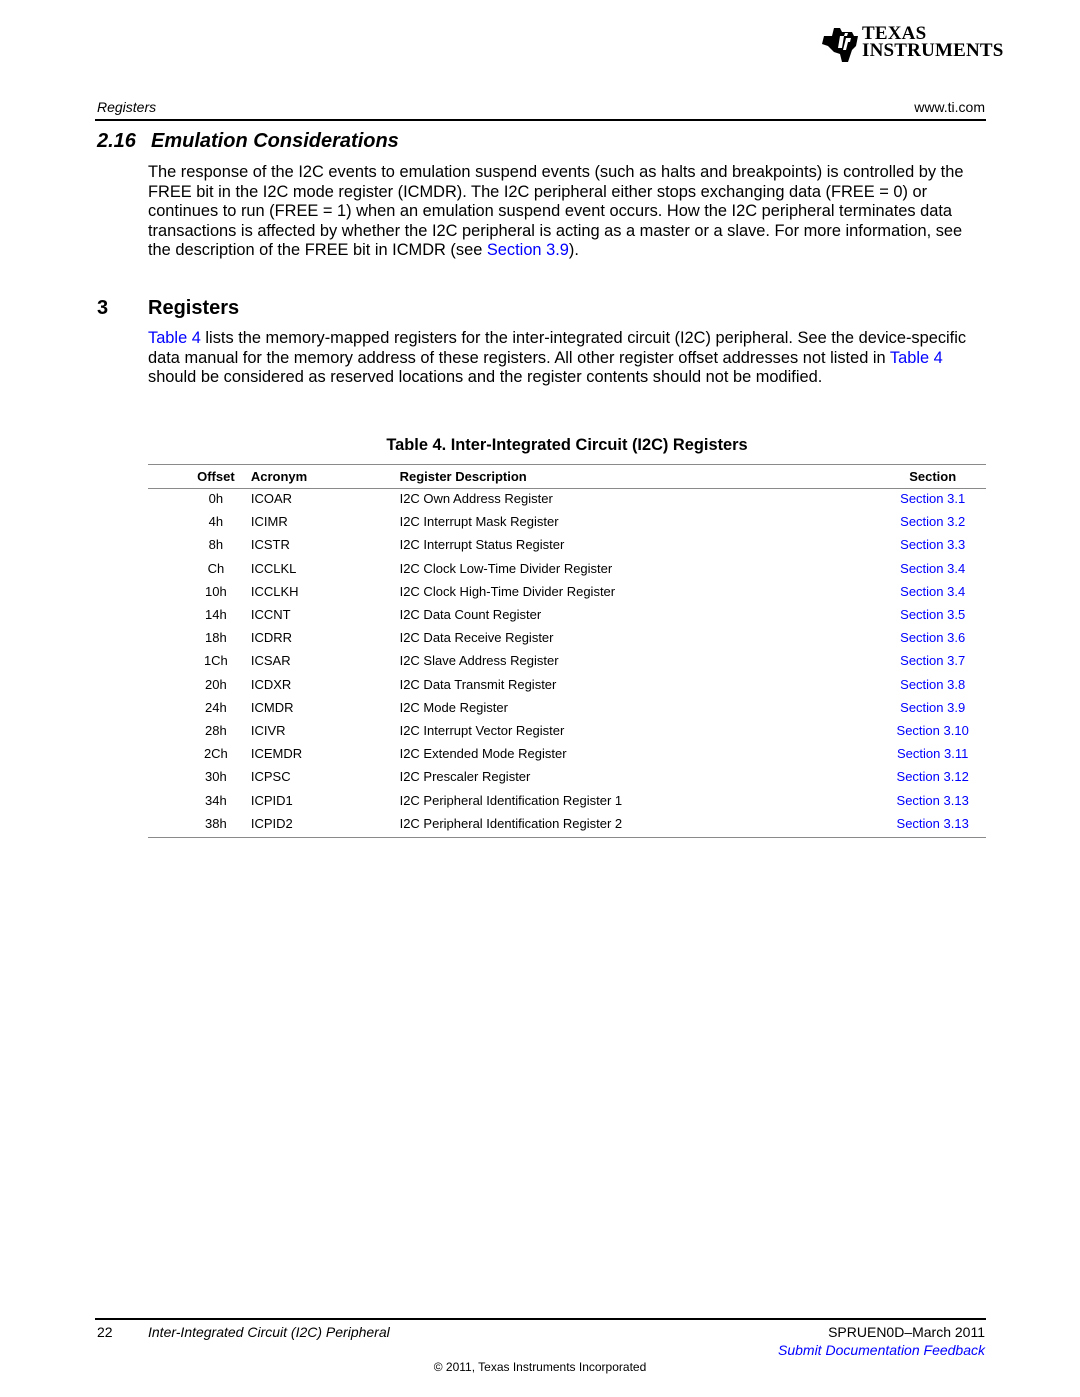 This screenshot has height=1397, width=1080. Describe the element at coordinates (272, 707) in the screenshot. I see `acronym: ICMDR` at that location.